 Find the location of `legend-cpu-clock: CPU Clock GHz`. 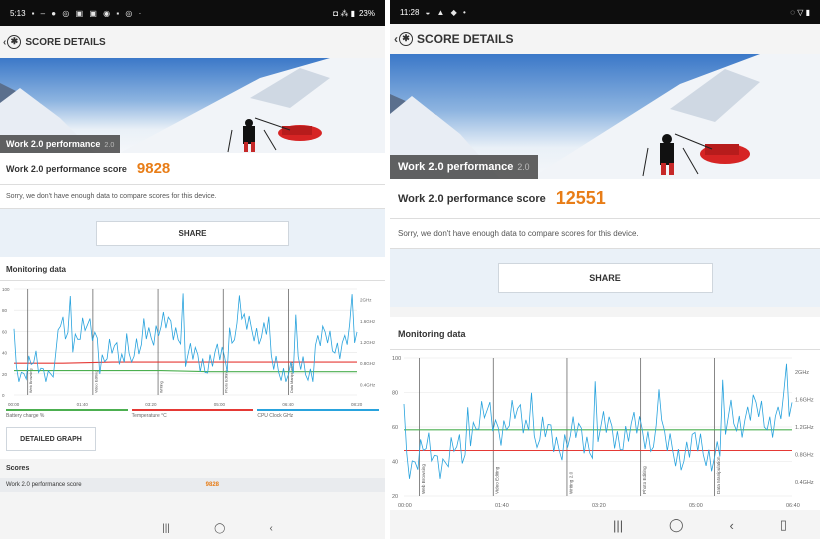

legend-cpu-clock: CPU Clock GHz is located at coordinates (318, 414).